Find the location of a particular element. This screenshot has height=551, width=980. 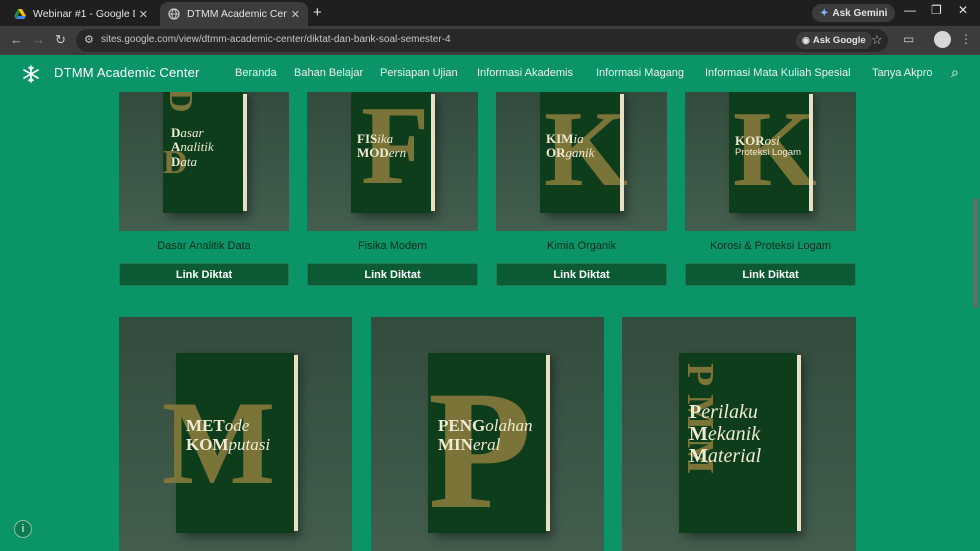

book-caption: Kimia Organik is located at coordinates (581, 246).